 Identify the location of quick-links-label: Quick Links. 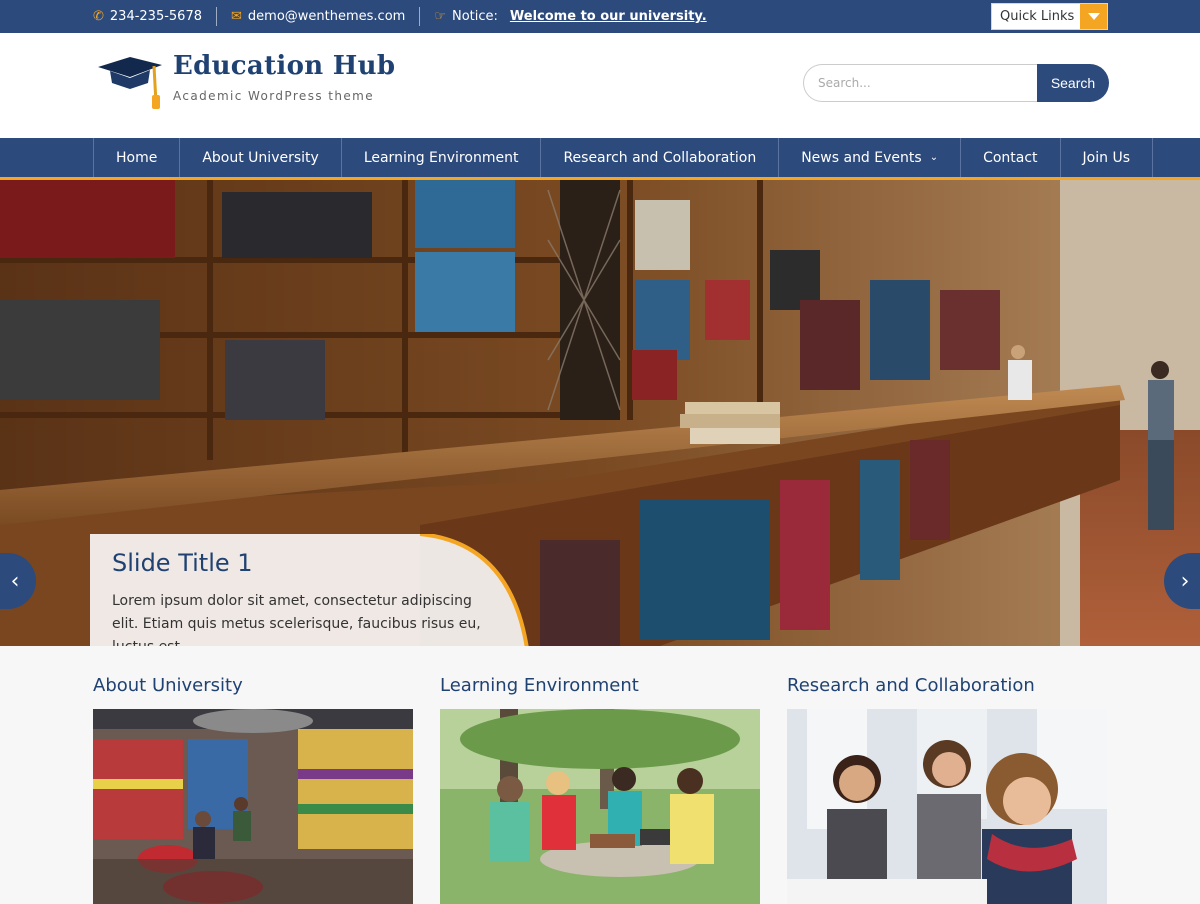
(1037, 16).